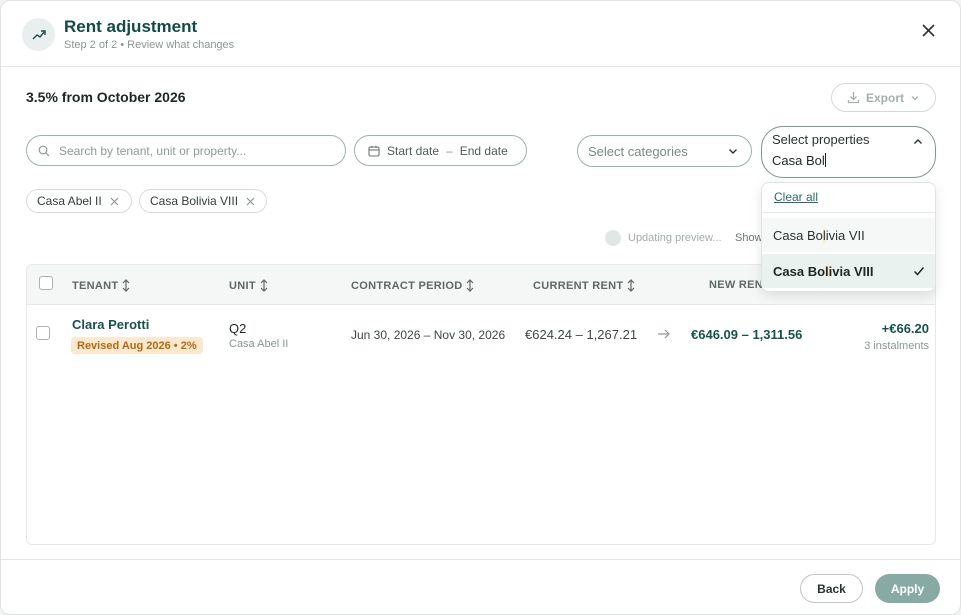 Image resolution: width=961 pixels, height=615 pixels. I want to click on search-field, so click(186, 150).